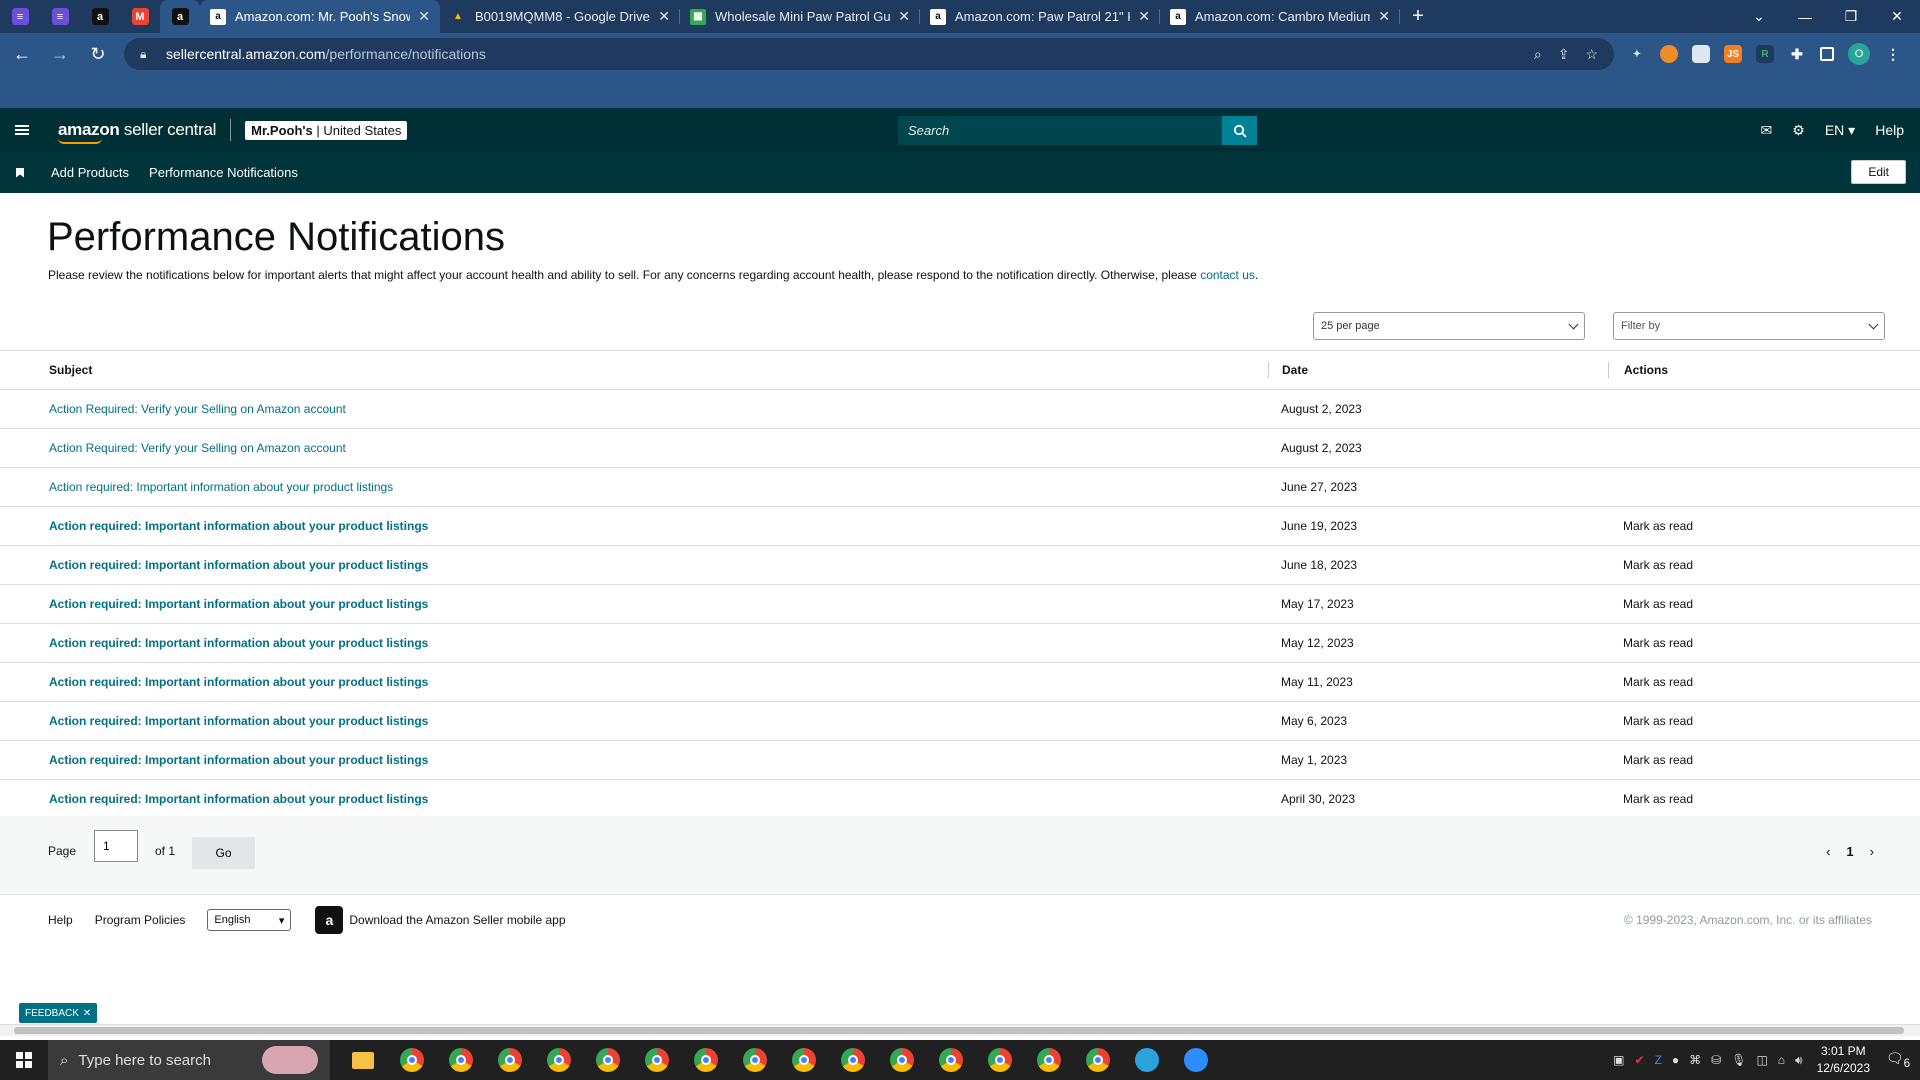 The width and height of the screenshot is (1920, 1080). Describe the element at coordinates (1889, 130) in the screenshot. I see `help-link: Help` at that location.